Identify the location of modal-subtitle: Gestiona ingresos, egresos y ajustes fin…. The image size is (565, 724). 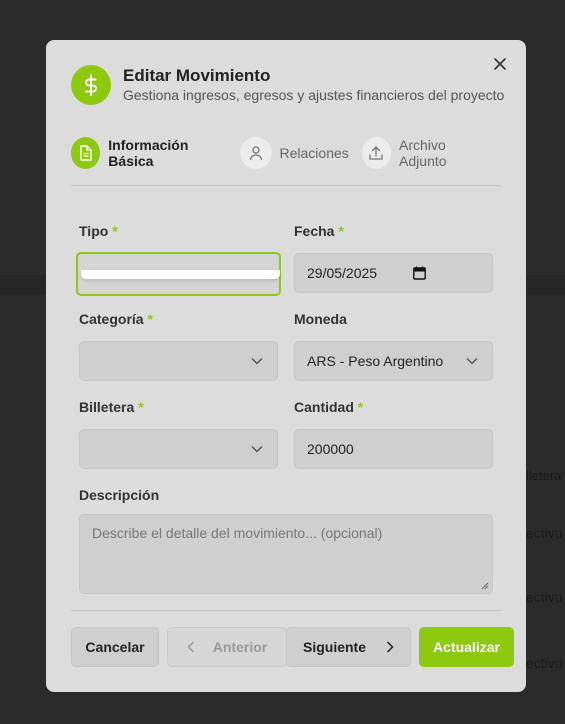
(314, 95).